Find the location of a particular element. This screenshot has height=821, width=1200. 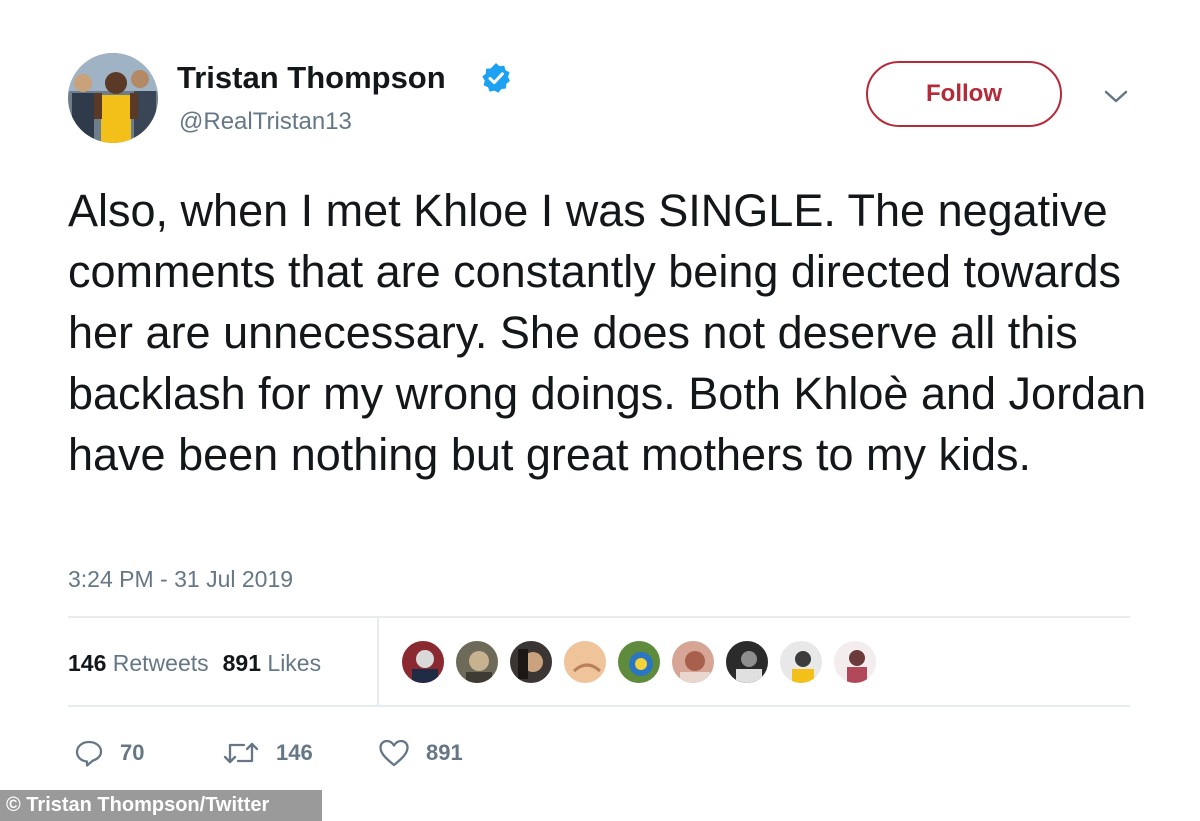

follow-button: Follow is located at coordinates (964, 94).